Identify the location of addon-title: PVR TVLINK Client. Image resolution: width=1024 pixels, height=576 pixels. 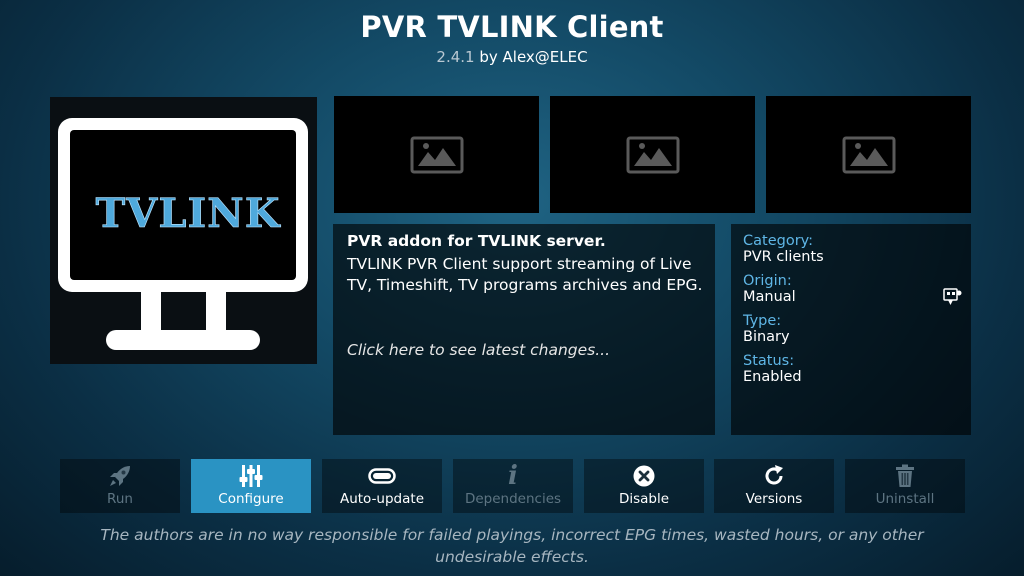
(512, 27).